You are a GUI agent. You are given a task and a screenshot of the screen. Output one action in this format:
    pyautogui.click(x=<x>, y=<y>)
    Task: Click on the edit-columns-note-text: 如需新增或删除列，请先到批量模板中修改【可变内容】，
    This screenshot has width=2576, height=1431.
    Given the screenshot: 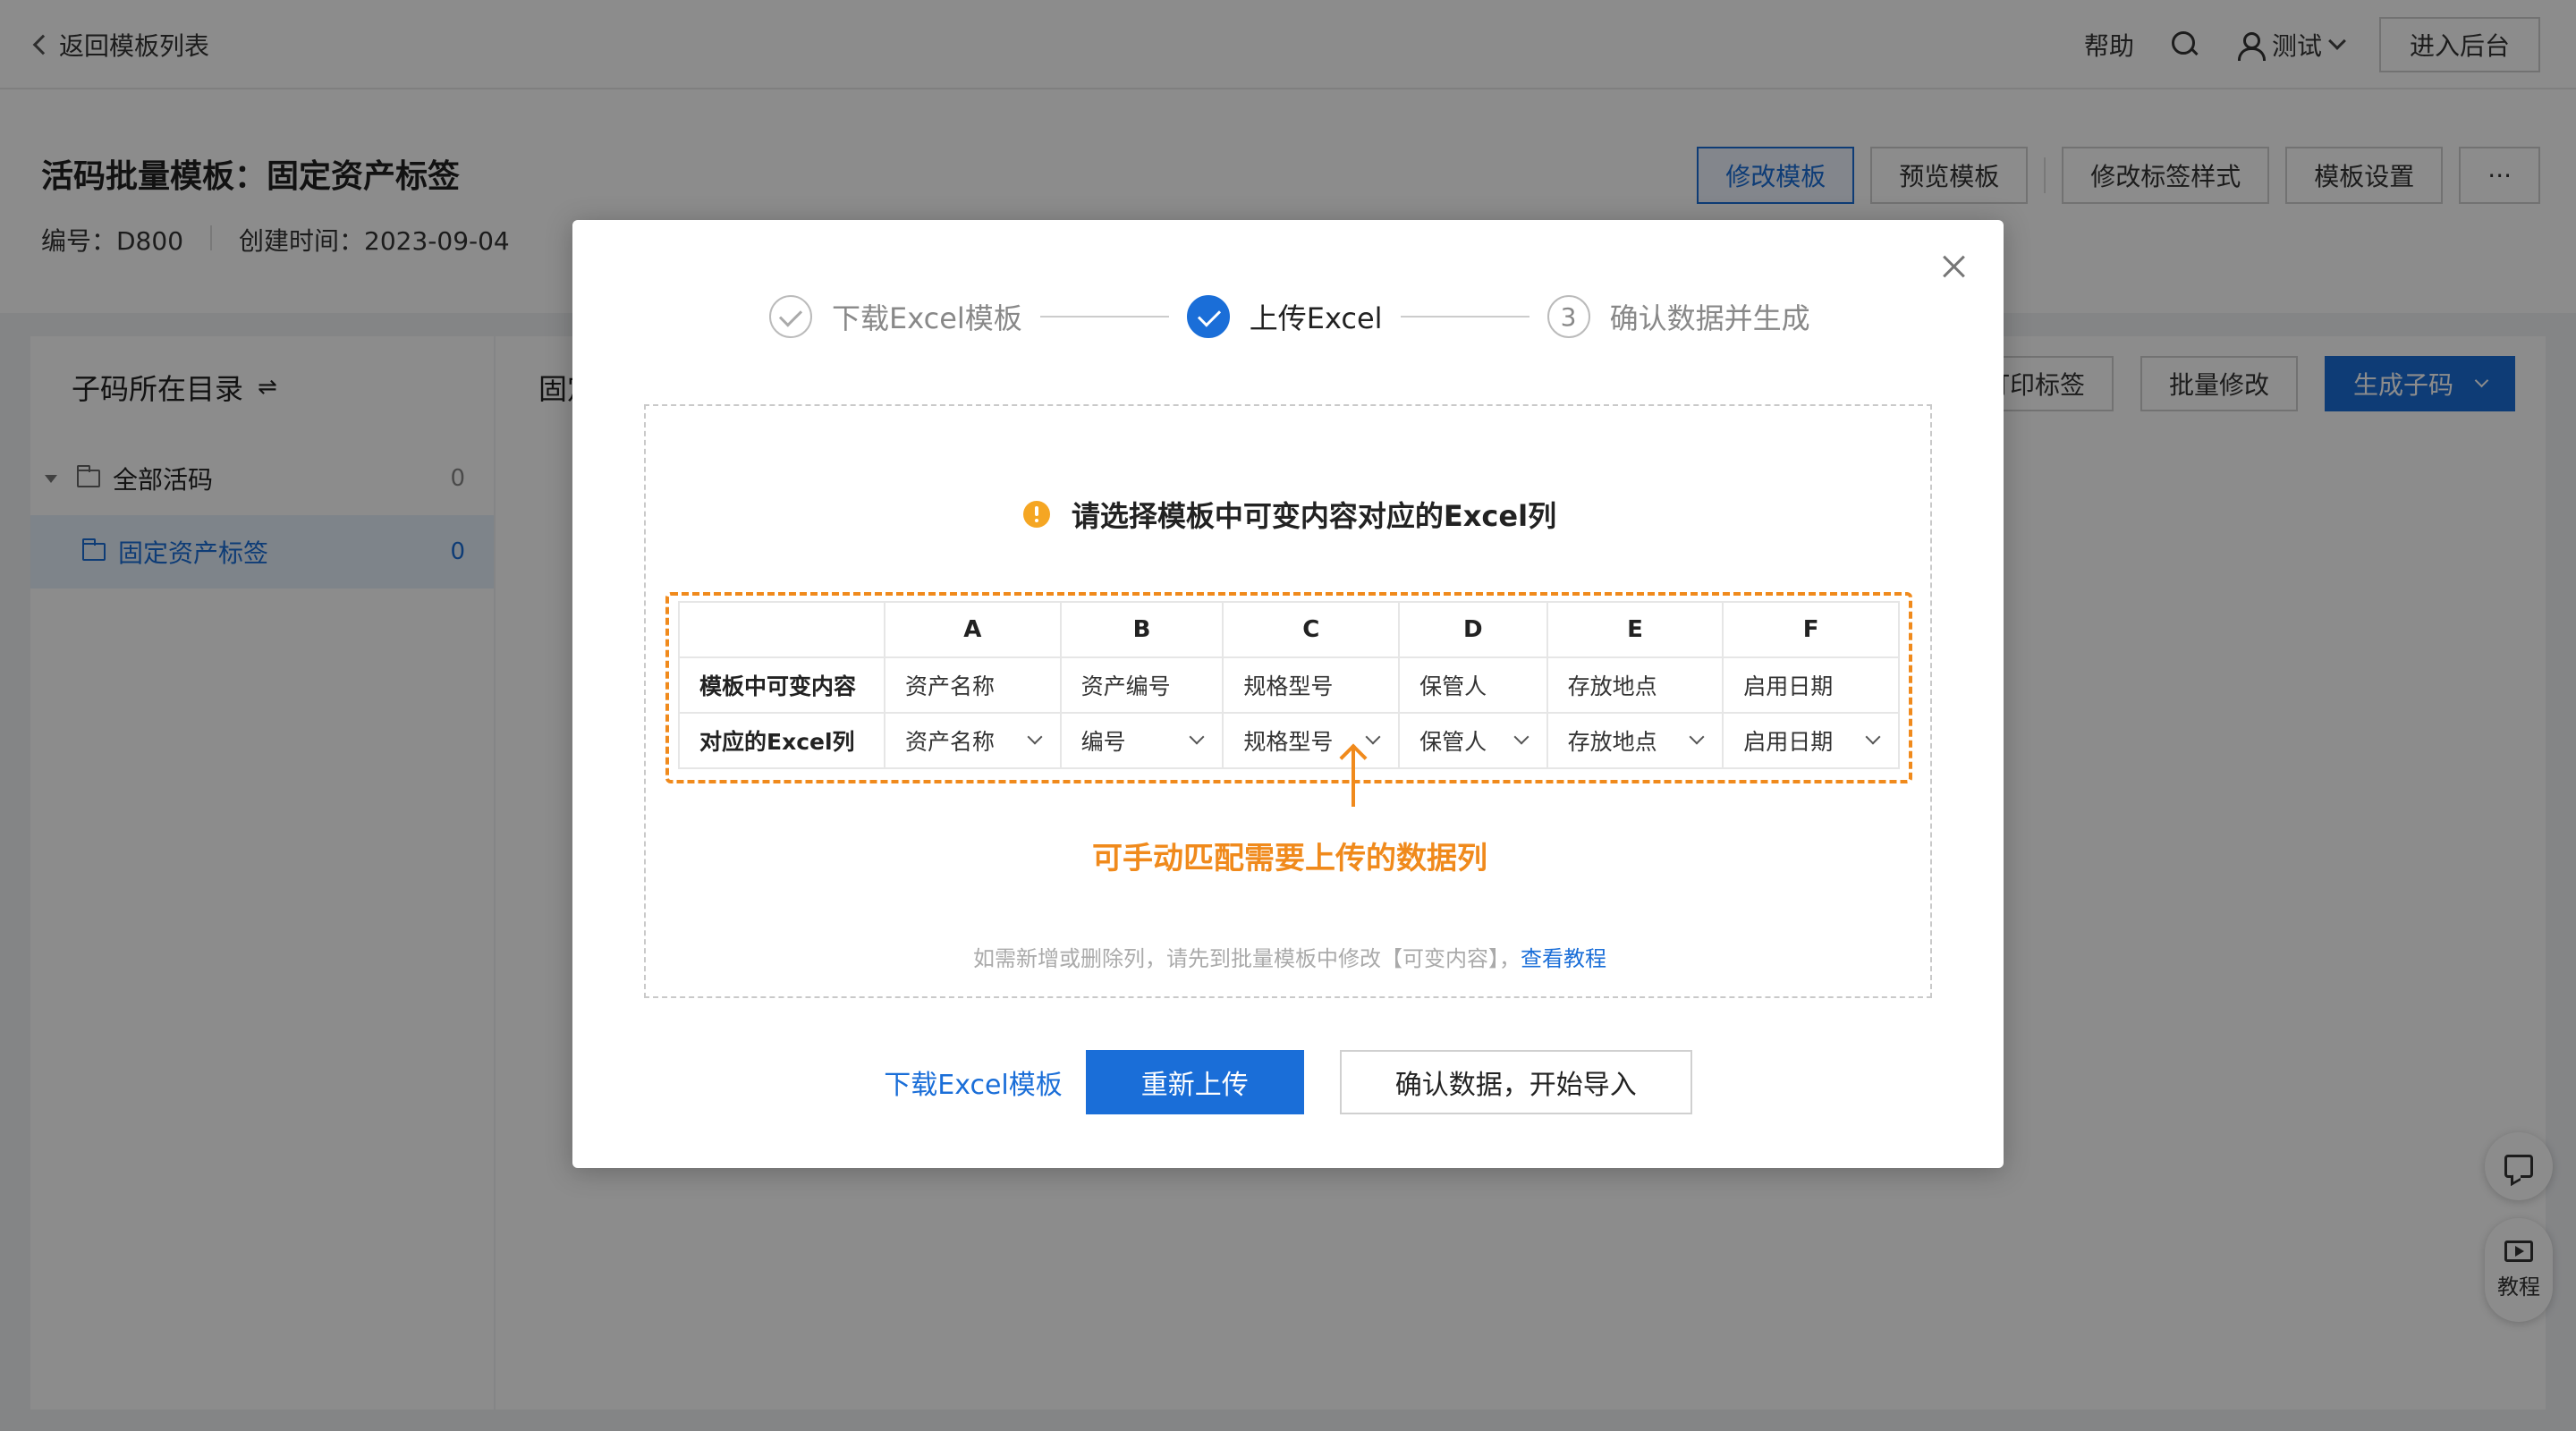 What is the action you would take?
    pyautogui.click(x=1247, y=959)
    